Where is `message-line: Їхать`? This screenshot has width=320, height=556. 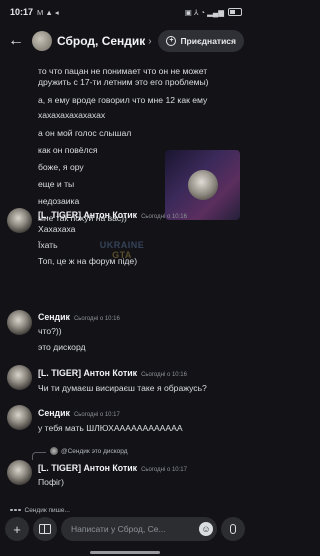 message-line: Їхать is located at coordinates (48, 245).